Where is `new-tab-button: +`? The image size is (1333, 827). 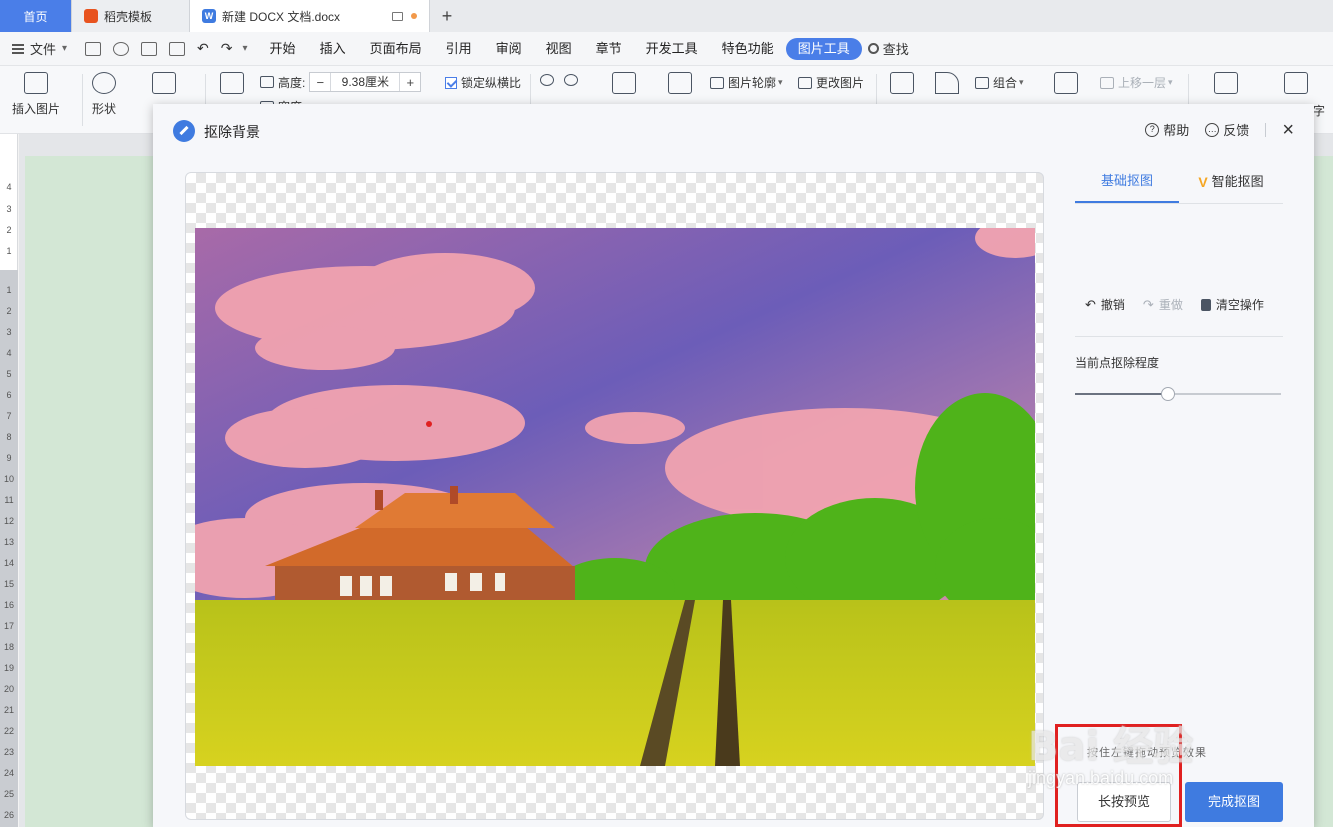
new-tab-button: + is located at coordinates (447, 16).